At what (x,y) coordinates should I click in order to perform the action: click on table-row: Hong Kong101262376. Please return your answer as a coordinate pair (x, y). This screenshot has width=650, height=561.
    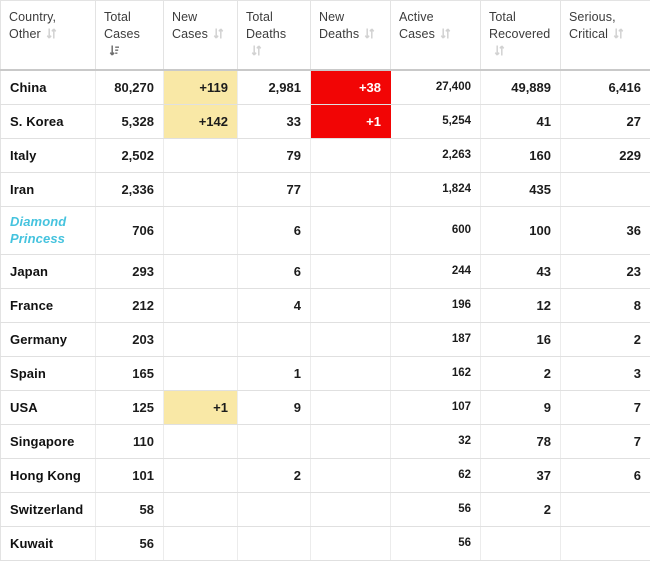
    Looking at the image, I should click on (325, 475).